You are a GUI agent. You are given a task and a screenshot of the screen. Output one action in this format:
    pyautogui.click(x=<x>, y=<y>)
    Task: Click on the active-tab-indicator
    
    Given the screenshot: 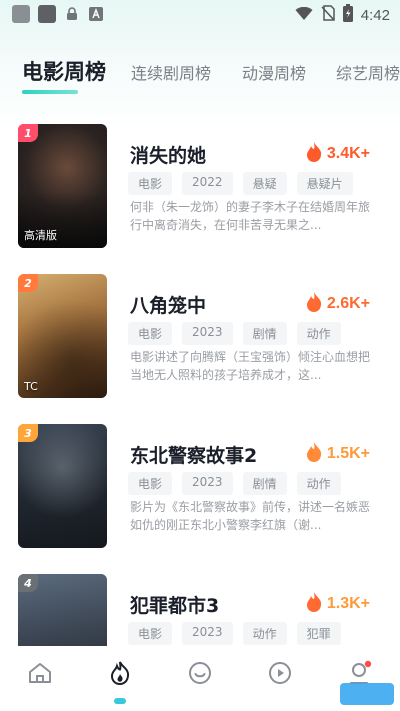 What is the action you would take?
    pyautogui.click(x=50, y=92)
    